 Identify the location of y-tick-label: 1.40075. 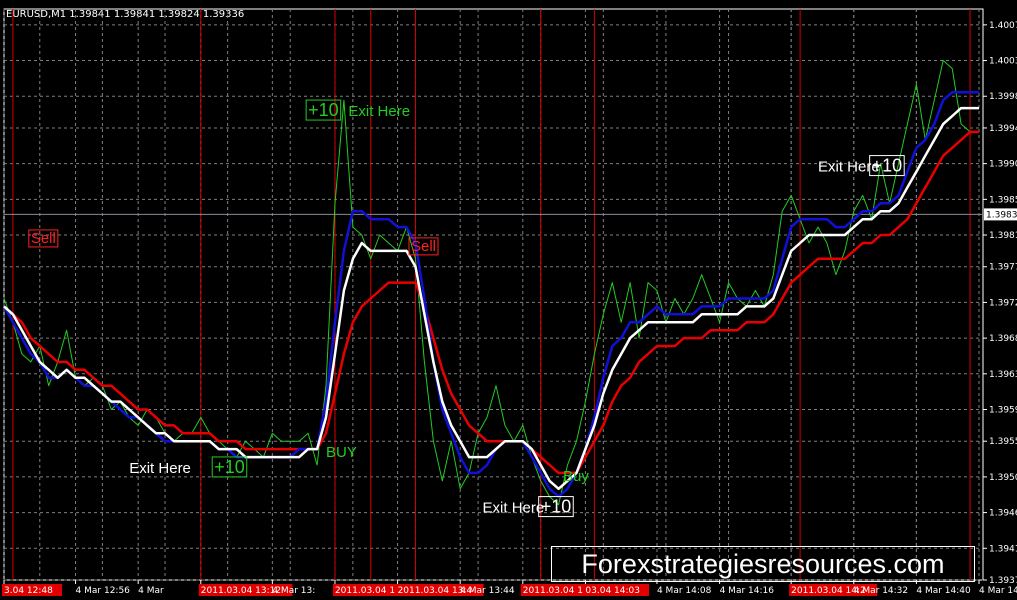
(1003, 26).